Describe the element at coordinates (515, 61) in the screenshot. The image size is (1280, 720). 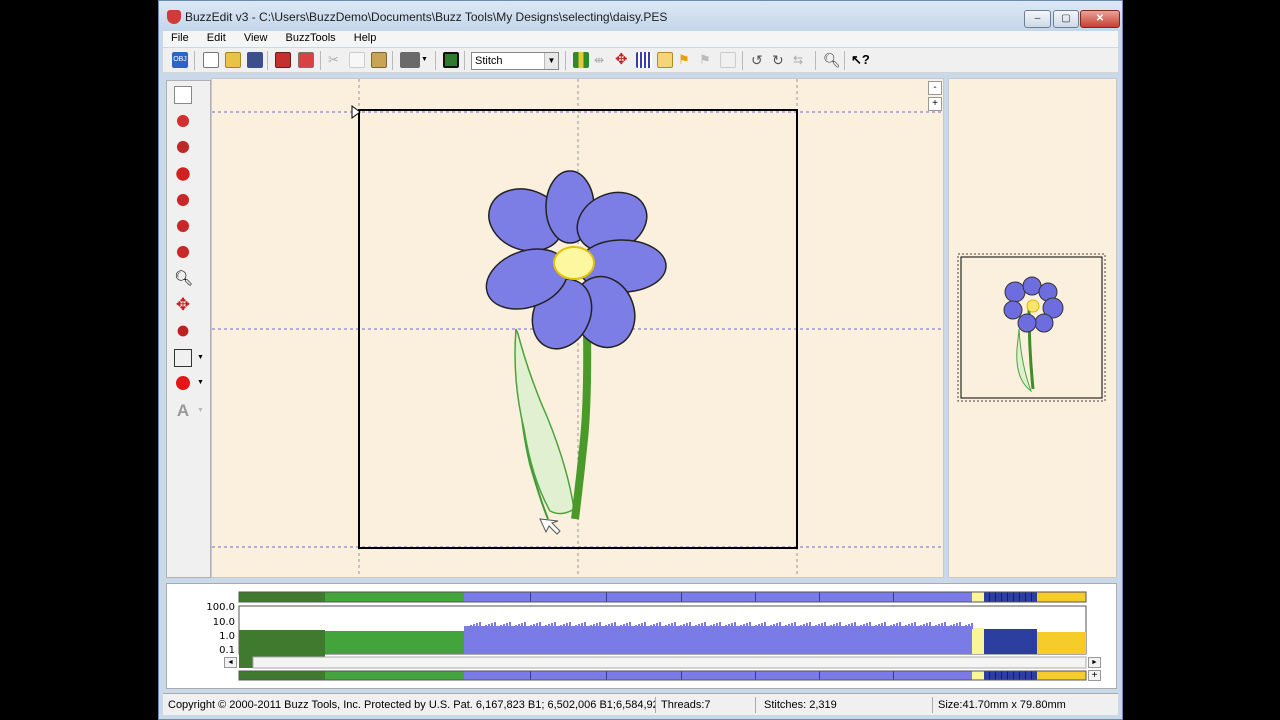
I see `view-mode-select: Stitch ▼` at that location.